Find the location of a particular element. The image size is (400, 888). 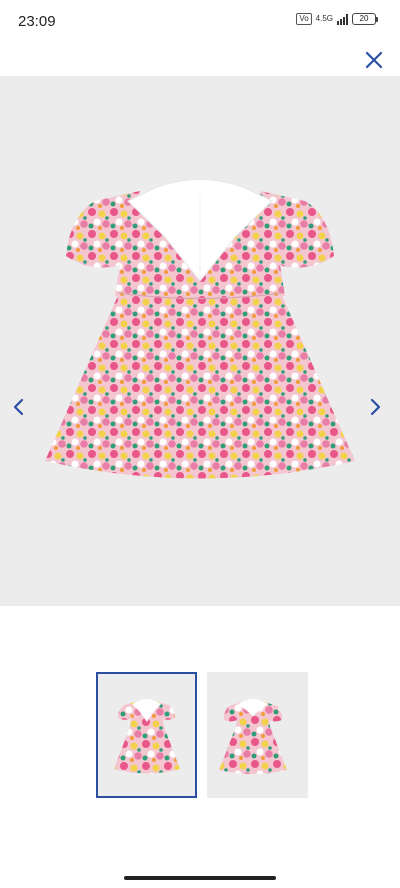

thumbnail-strip is located at coordinates (202, 735).